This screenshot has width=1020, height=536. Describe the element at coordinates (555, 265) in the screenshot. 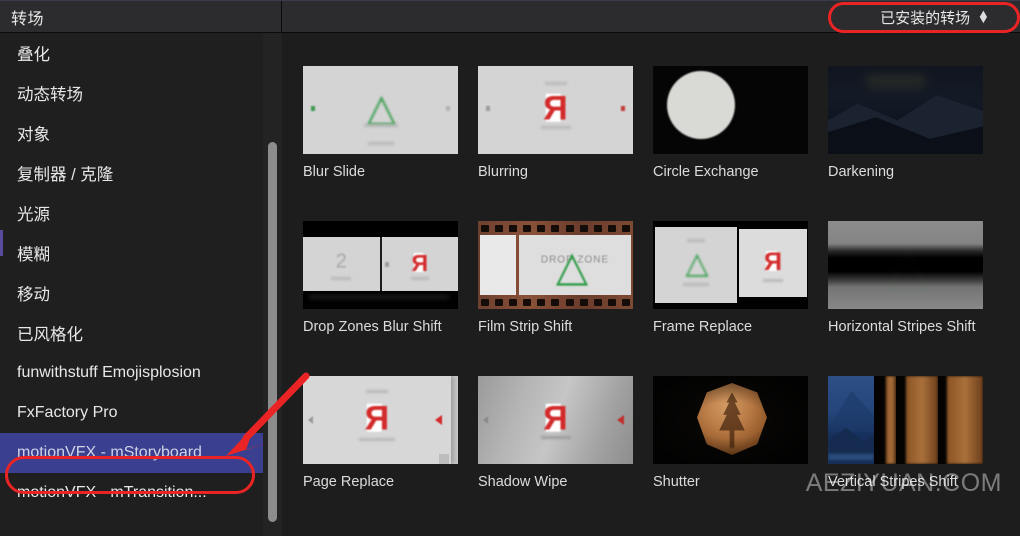

I see `thumbnail-film-strip: DROP ZONE △` at that location.